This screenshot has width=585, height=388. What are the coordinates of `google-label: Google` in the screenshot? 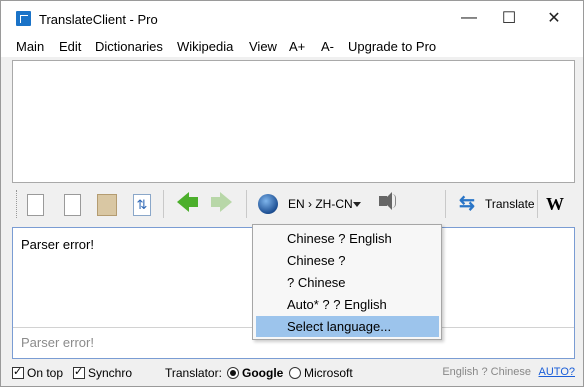 It's located at (262, 373).